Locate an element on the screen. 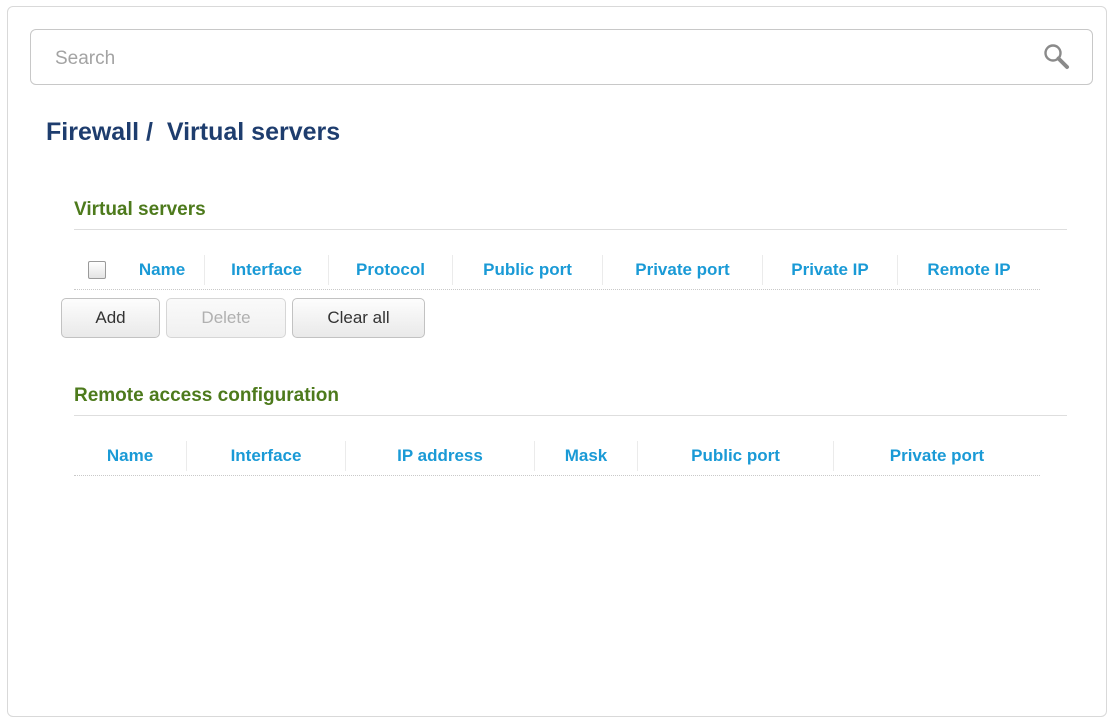  delete-button: Delete is located at coordinates (226, 318).